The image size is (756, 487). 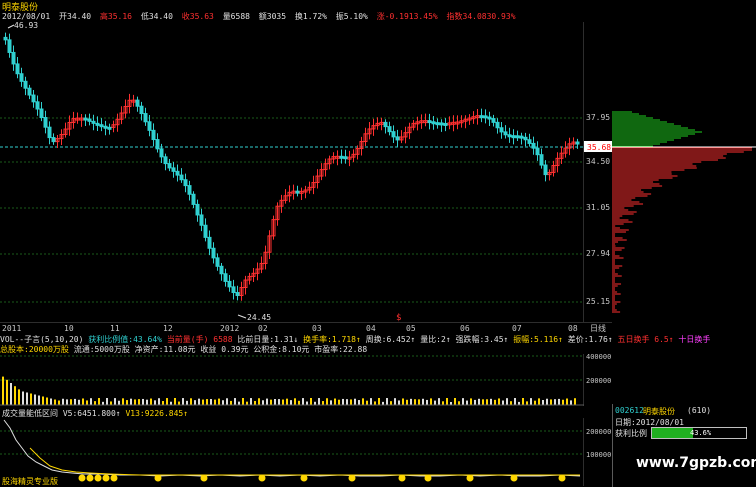 What do you see at coordinates (598, 381) in the screenshot?
I see `vol-tick: 200000` at bounding box center [598, 381].